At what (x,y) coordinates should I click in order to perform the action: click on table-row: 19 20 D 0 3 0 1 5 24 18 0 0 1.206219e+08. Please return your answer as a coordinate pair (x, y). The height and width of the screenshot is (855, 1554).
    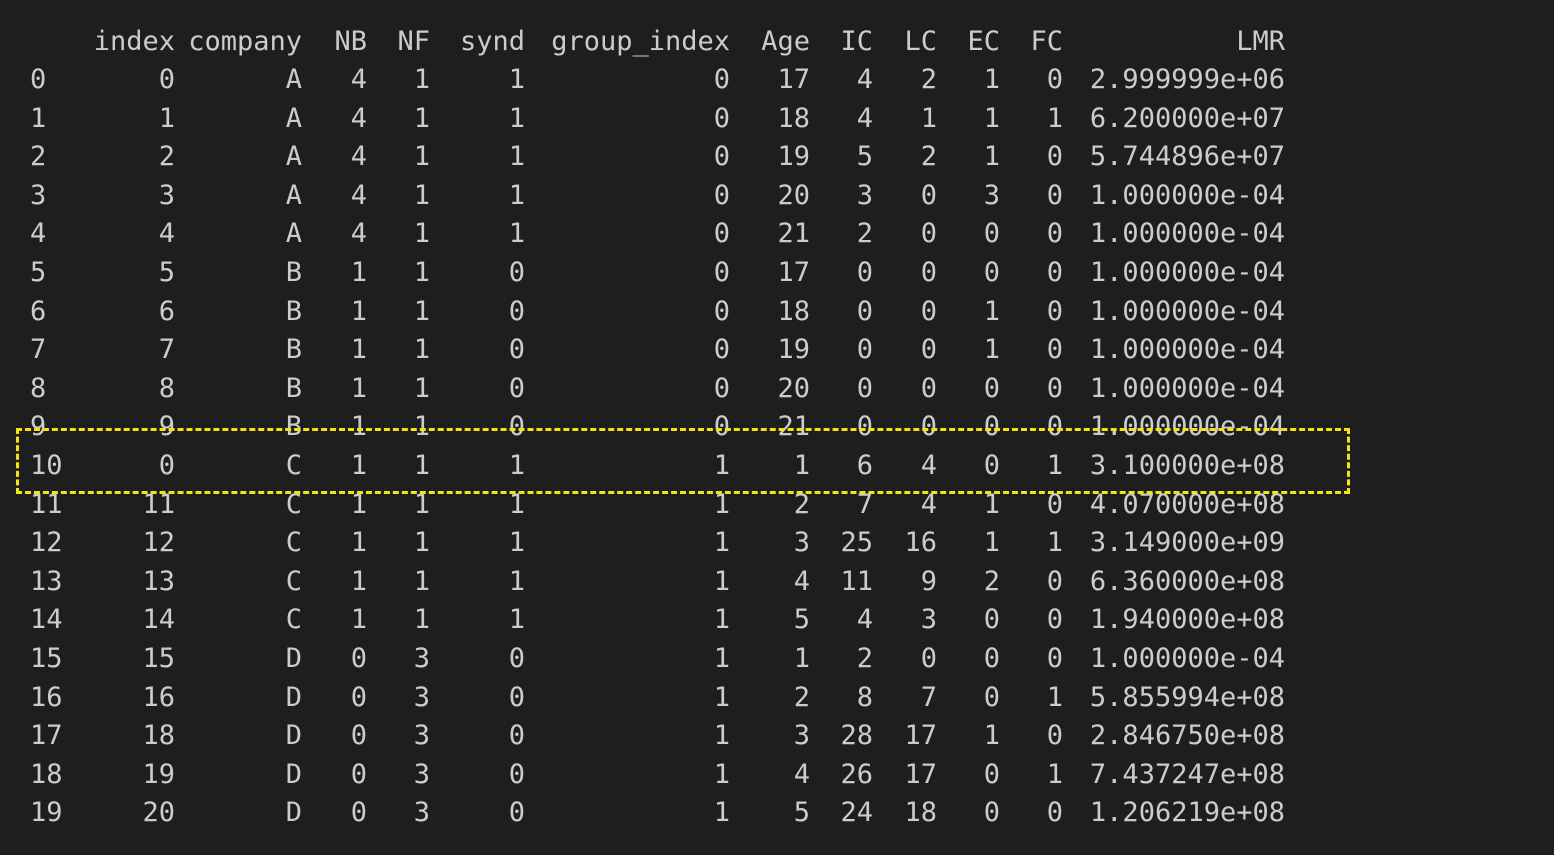
    Looking at the image, I should click on (777, 813).